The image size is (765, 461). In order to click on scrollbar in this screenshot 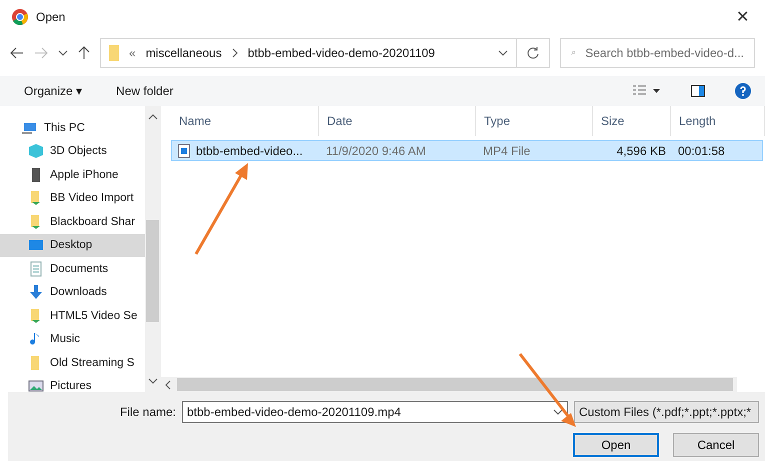, I will do `click(152, 249)`.